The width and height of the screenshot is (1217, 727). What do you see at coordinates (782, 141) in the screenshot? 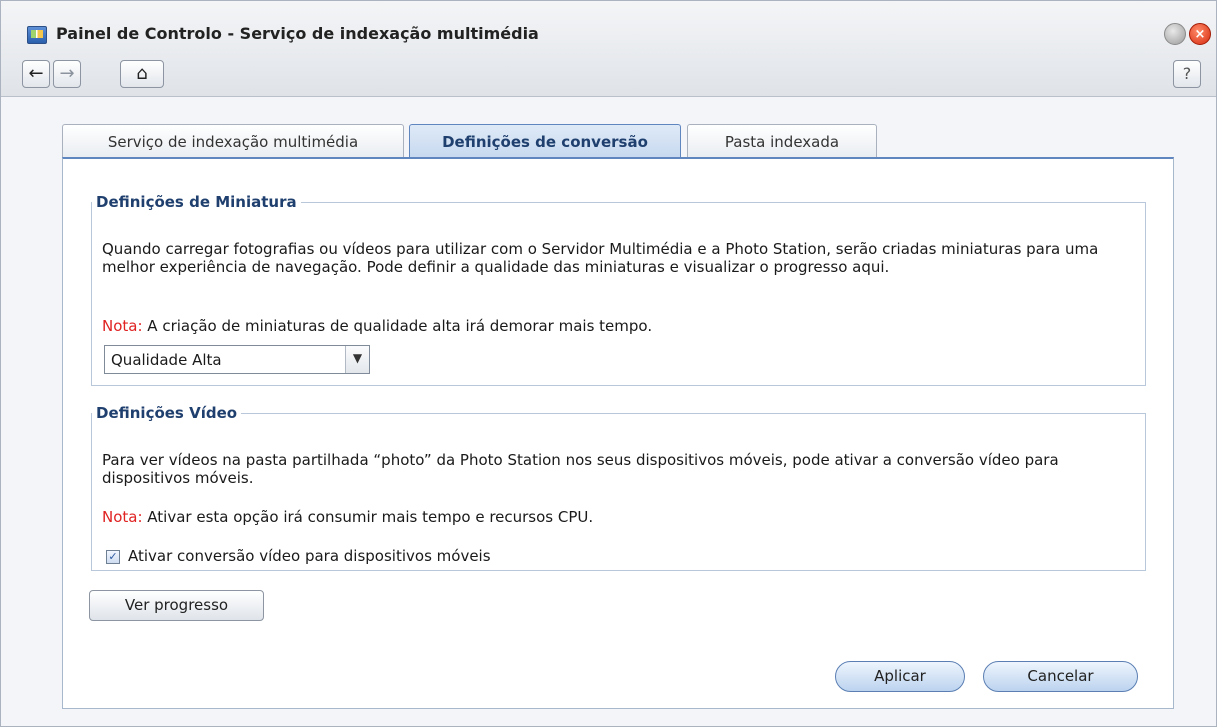
I see `tab-indexed-folder: Pasta indexada` at bounding box center [782, 141].